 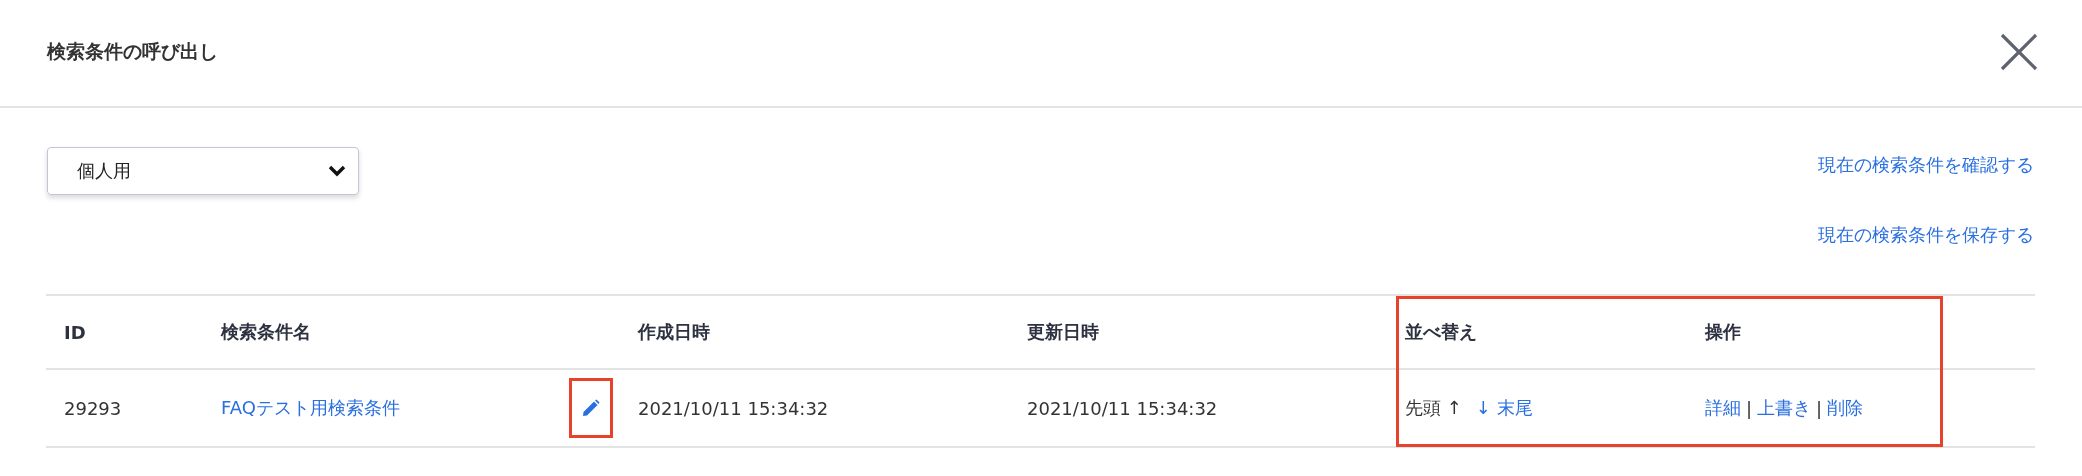 I want to click on table-cell-text: 29293, so click(x=92, y=408).